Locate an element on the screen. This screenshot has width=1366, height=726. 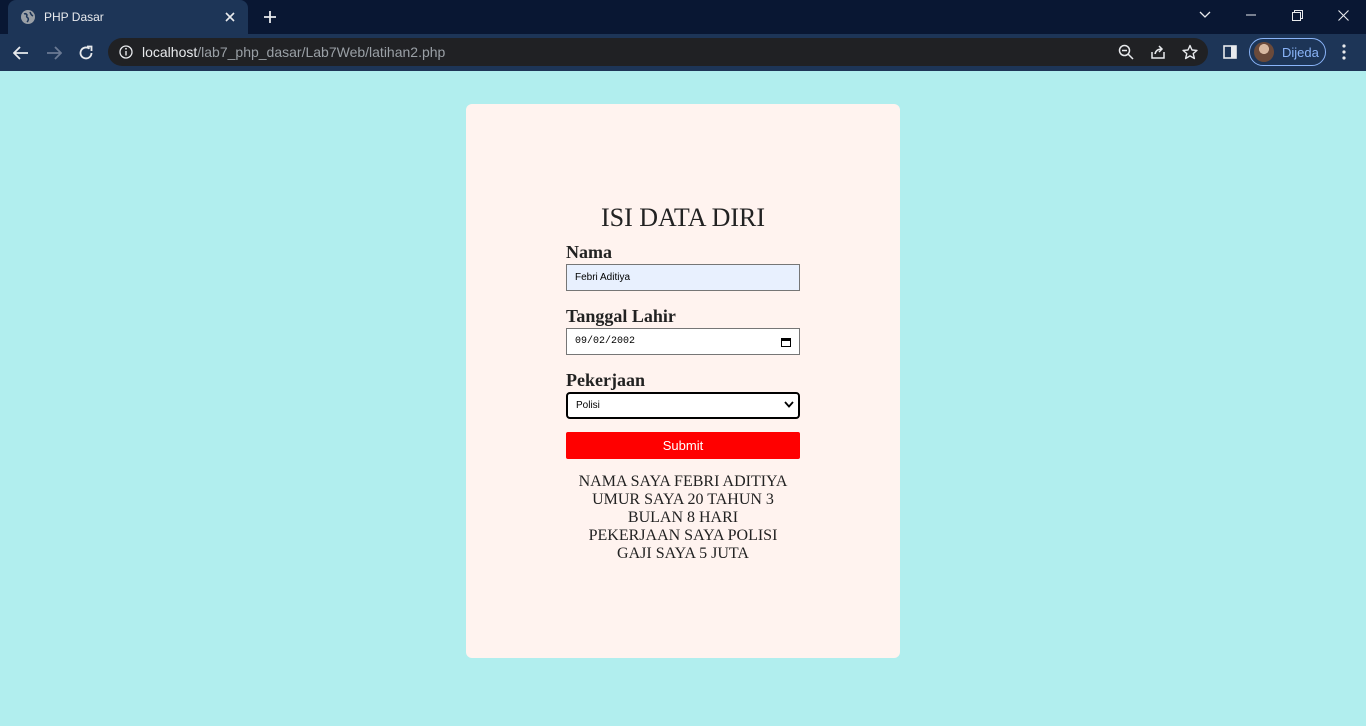
url-path: /lab7_php_dasar/Lab7Web/latihan2.php is located at coordinates (321, 52).